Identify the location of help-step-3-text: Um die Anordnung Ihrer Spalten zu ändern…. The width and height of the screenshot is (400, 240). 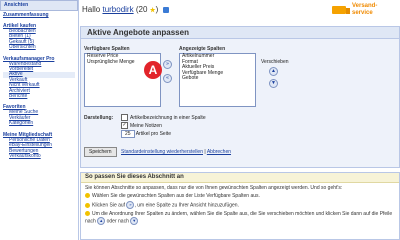
(221, 214).